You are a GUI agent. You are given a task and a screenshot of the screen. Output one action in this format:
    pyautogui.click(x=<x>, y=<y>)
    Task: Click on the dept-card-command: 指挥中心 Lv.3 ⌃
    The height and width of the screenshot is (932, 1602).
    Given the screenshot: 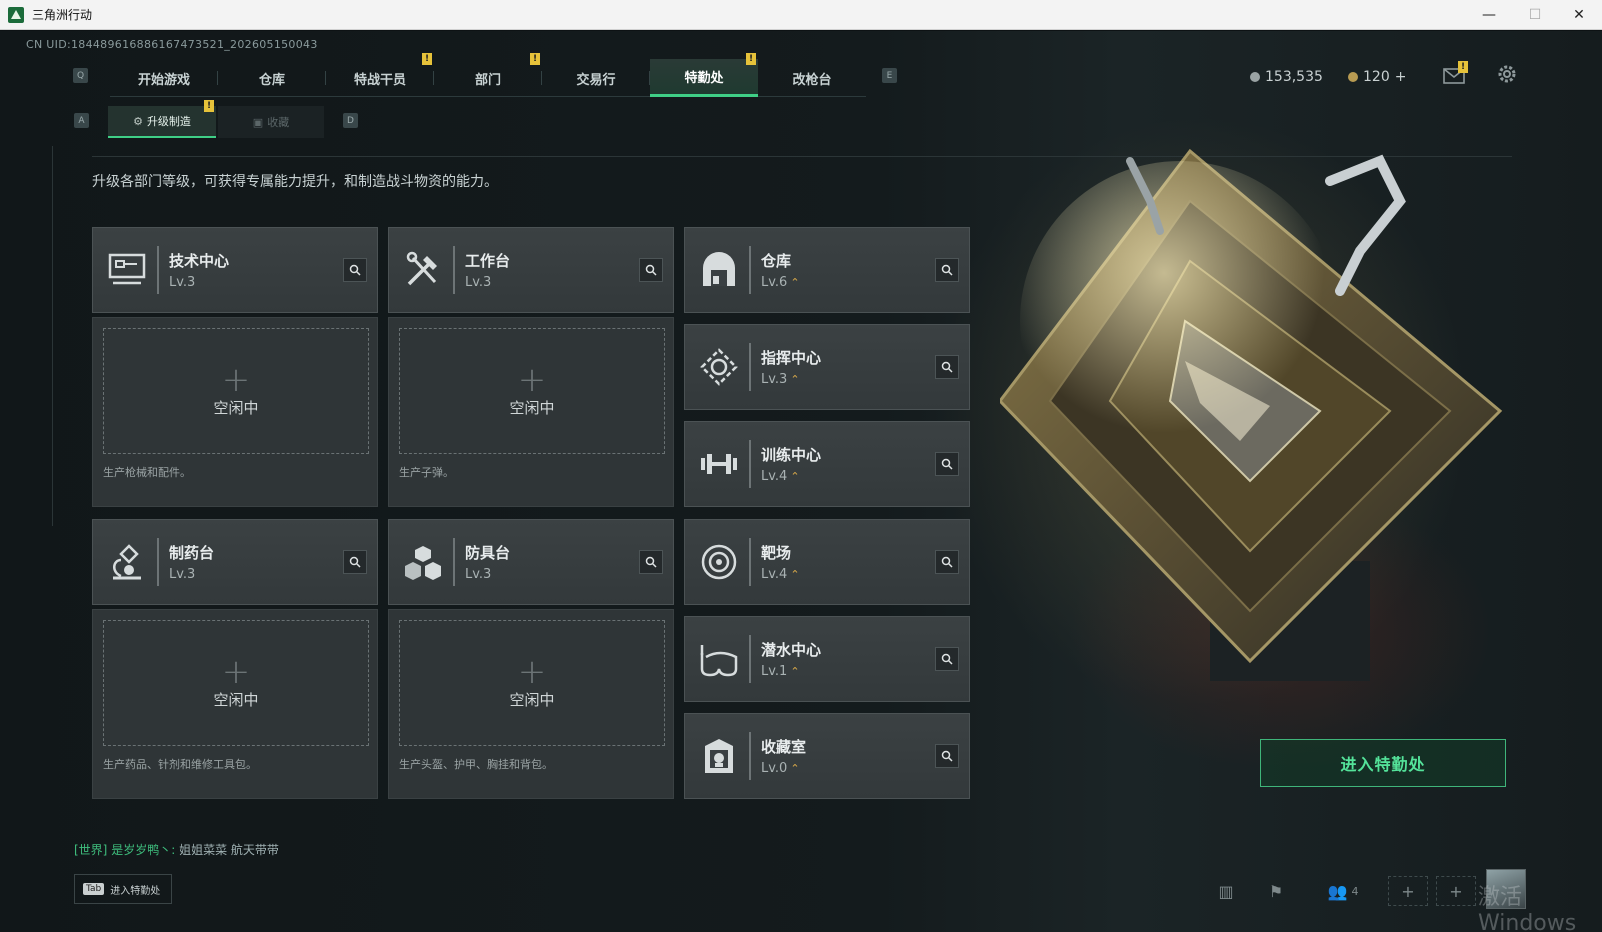 What is the action you would take?
    pyautogui.click(x=827, y=367)
    